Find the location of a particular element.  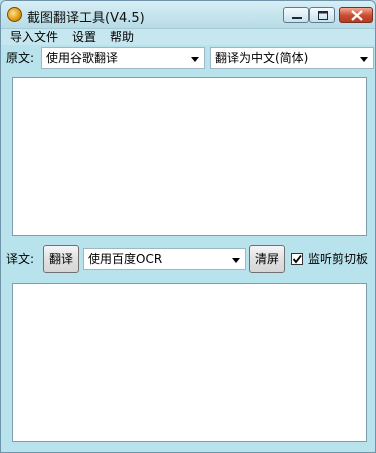

translate-engine-value: 使用谷歌翻译 is located at coordinates (82, 58).